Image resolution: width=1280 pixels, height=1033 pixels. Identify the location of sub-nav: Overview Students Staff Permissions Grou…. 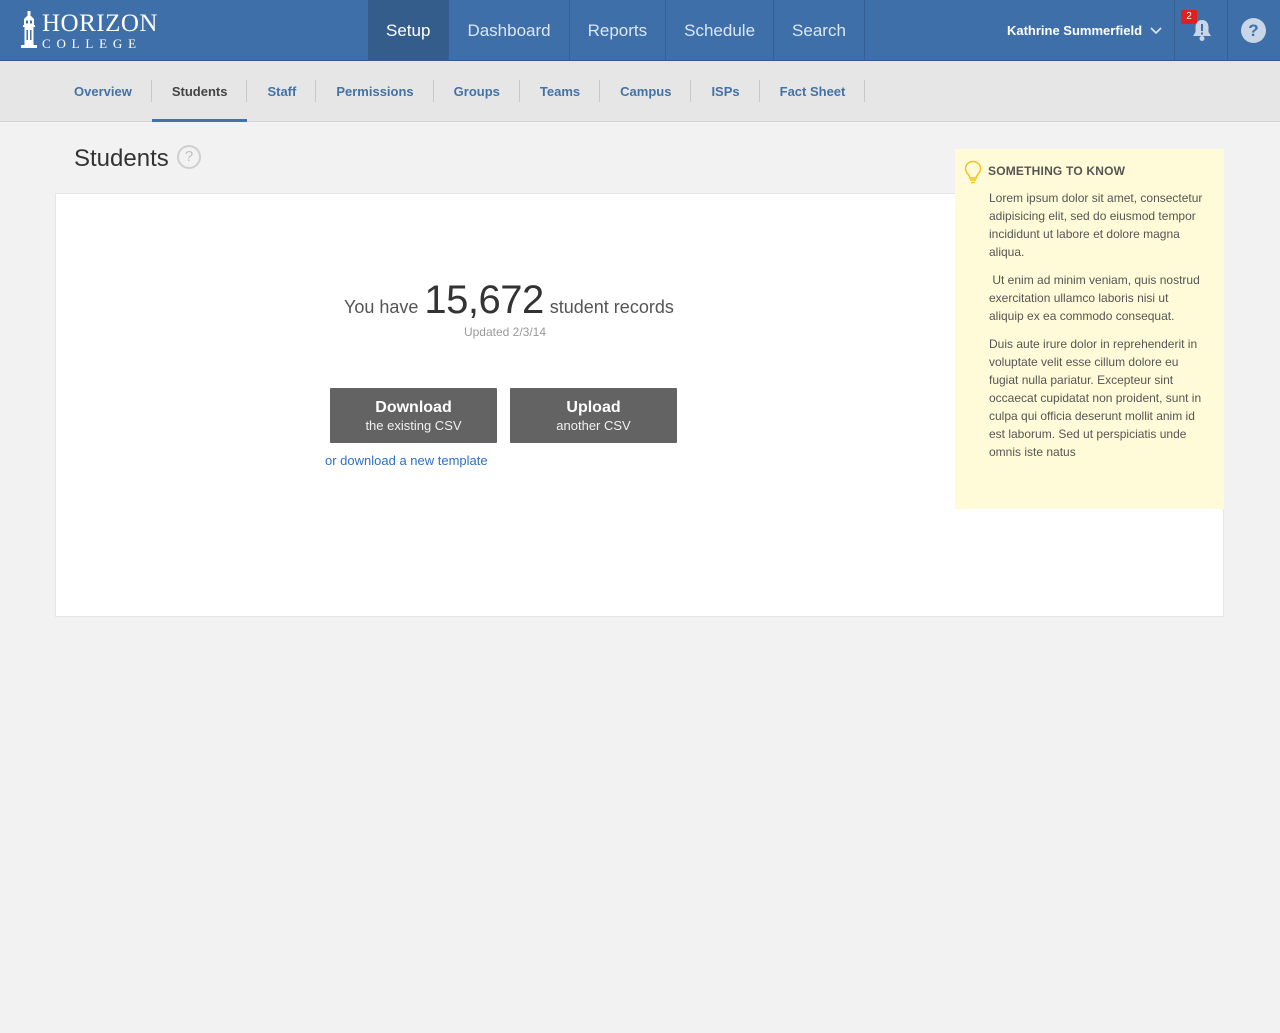
(640, 91).